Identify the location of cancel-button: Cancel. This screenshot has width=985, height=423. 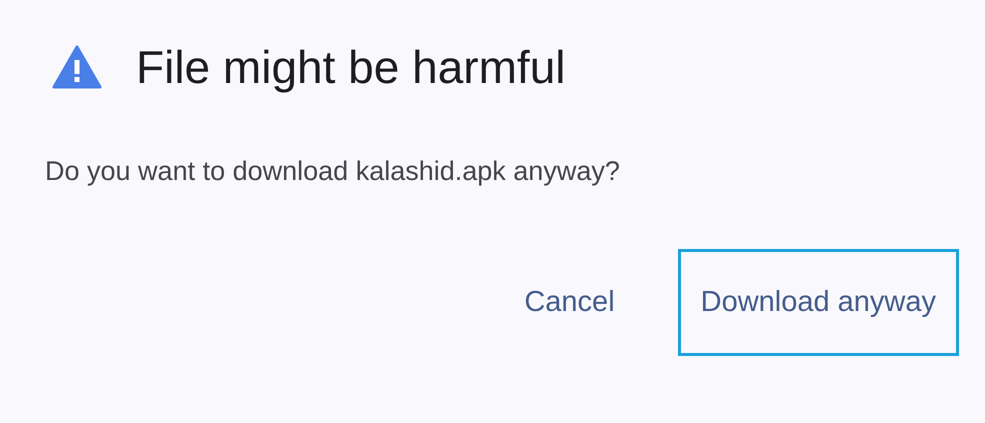
(569, 302).